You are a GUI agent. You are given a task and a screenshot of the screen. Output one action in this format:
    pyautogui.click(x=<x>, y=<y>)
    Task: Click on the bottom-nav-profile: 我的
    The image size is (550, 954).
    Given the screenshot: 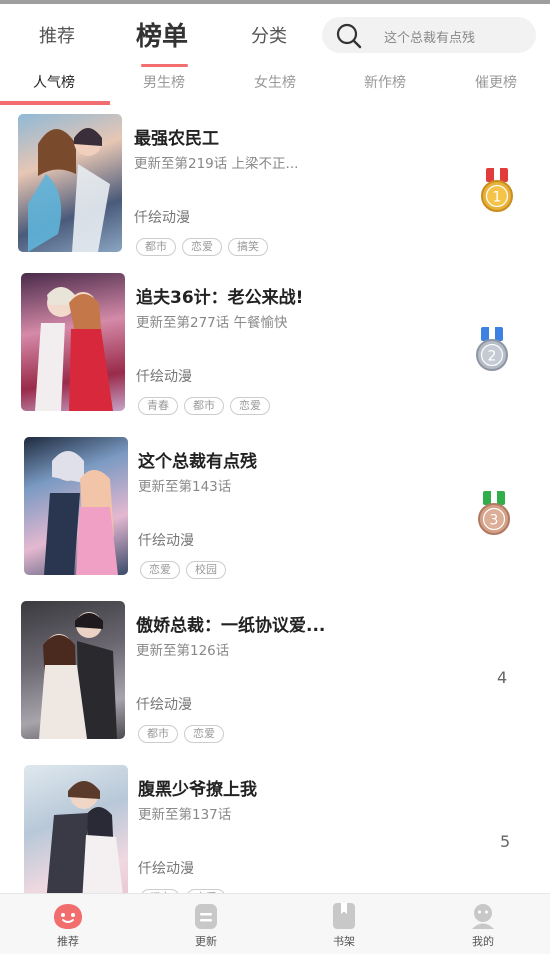 What is the action you would take?
    pyautogui.click(x=483, y=925)
    